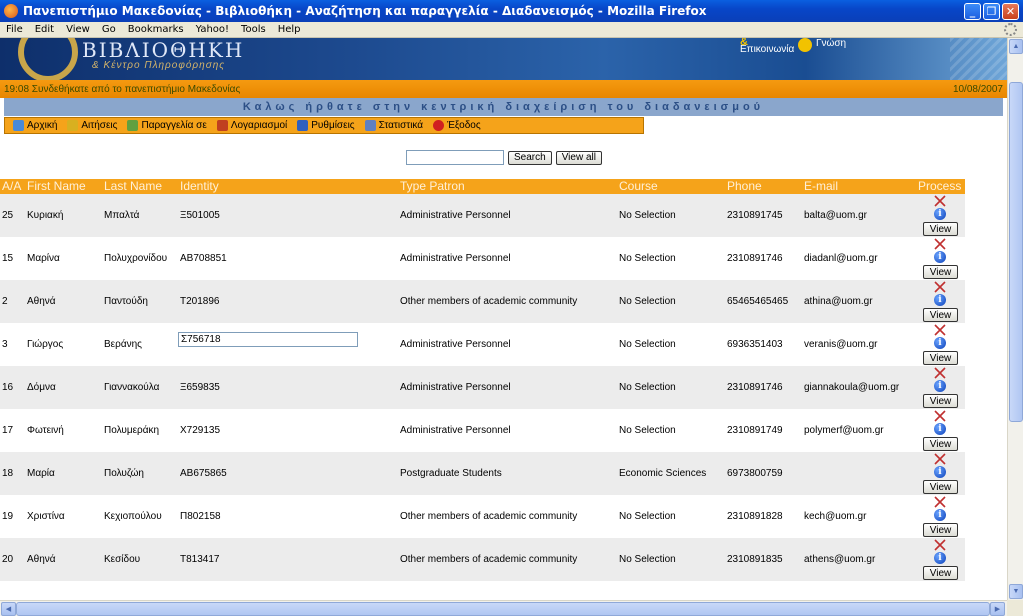 The height and width of the screenshot is (616, 1023). Describe the element at coordinates (259, 125) in the screenshot. I see `nav-label: Λογαριασμοί` at that location.